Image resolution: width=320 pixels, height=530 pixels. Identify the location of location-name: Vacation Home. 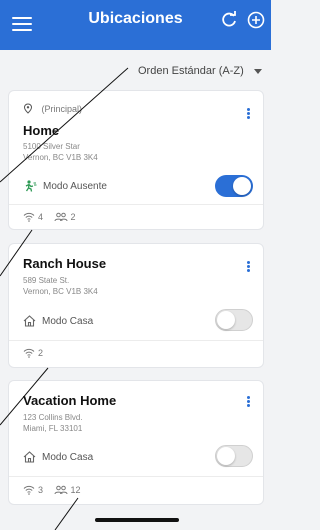
(70, 400).